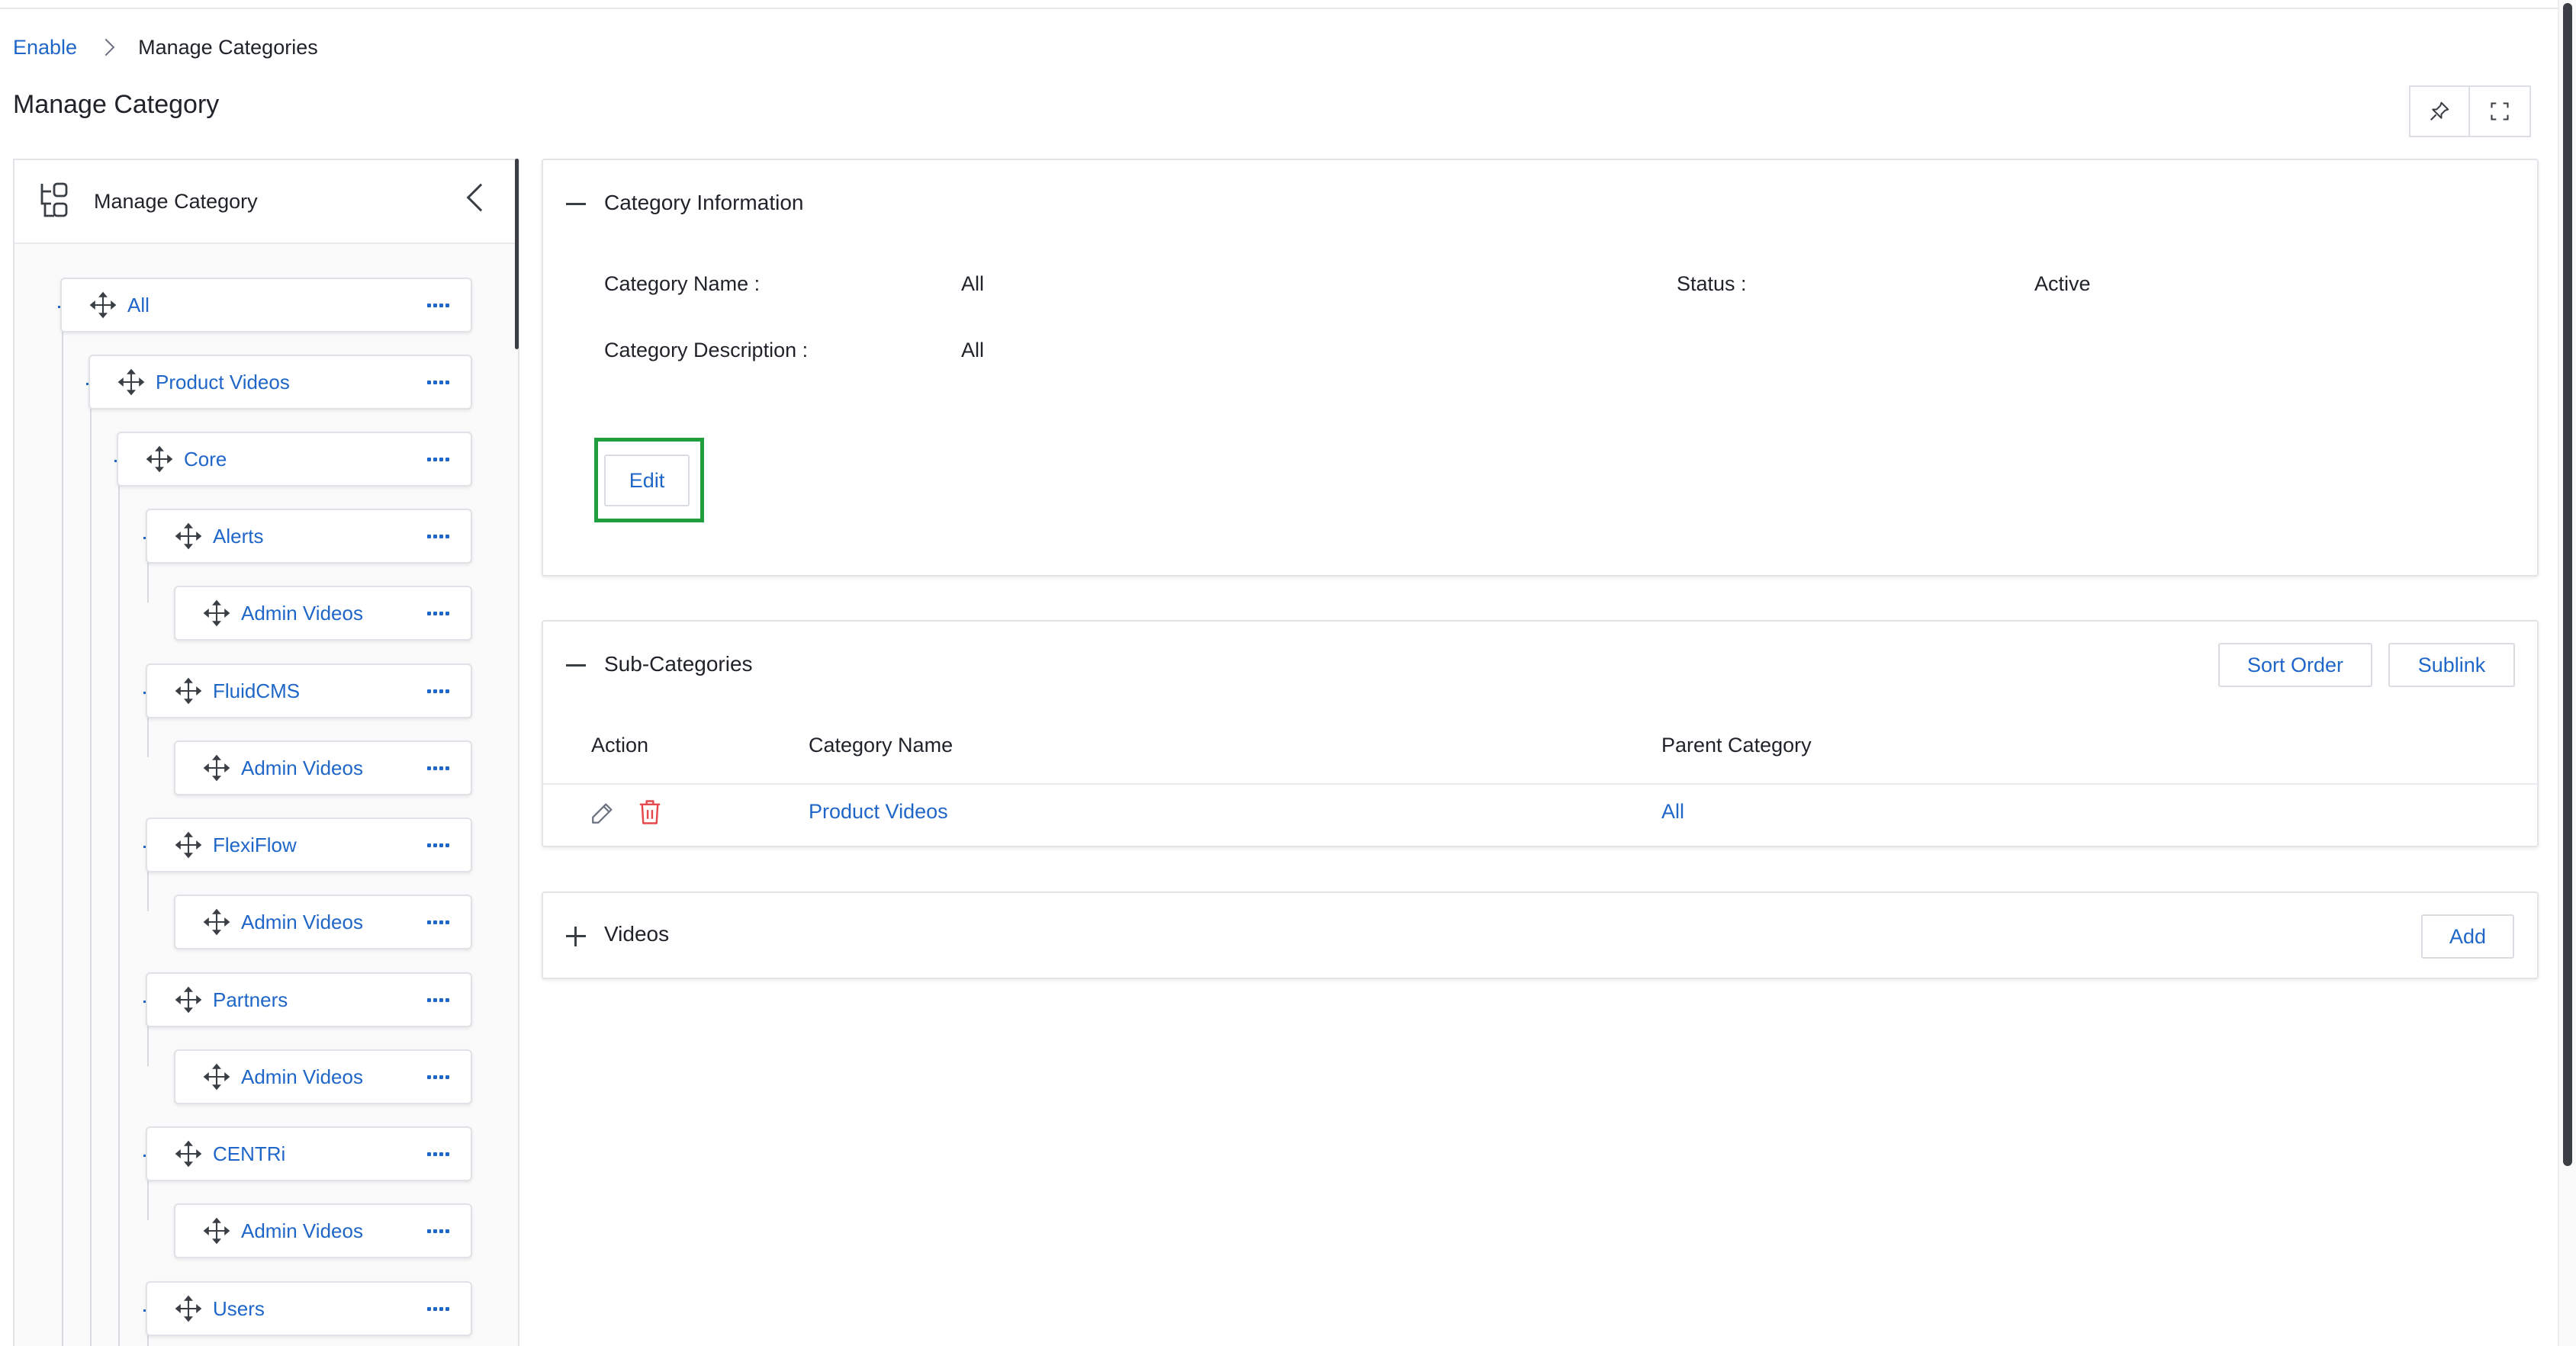 The height and width of the screenshot is (1346, 2576). What do you see at coordinates (266, 305) in the screenshot?
I see `tree-node-all: All` at bounding box center [266, 305].